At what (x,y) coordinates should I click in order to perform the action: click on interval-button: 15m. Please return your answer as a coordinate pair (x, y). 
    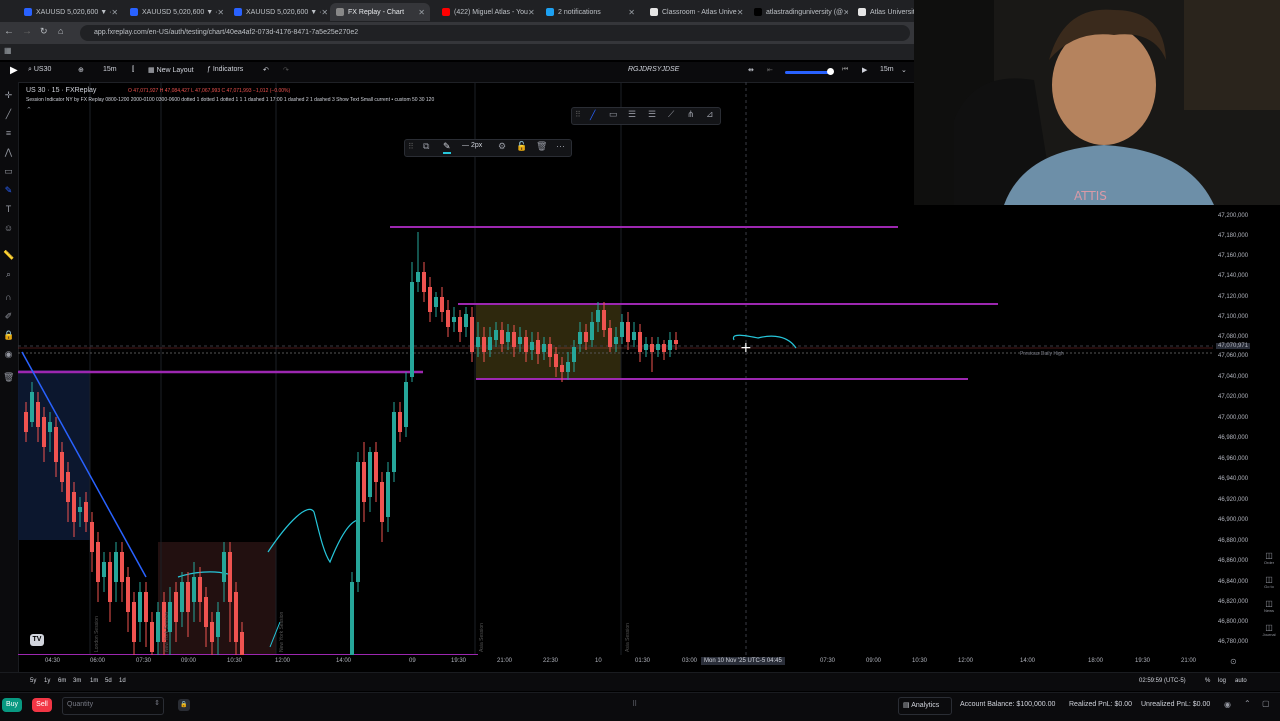
    Looking at the image, I should click on (110, 69).